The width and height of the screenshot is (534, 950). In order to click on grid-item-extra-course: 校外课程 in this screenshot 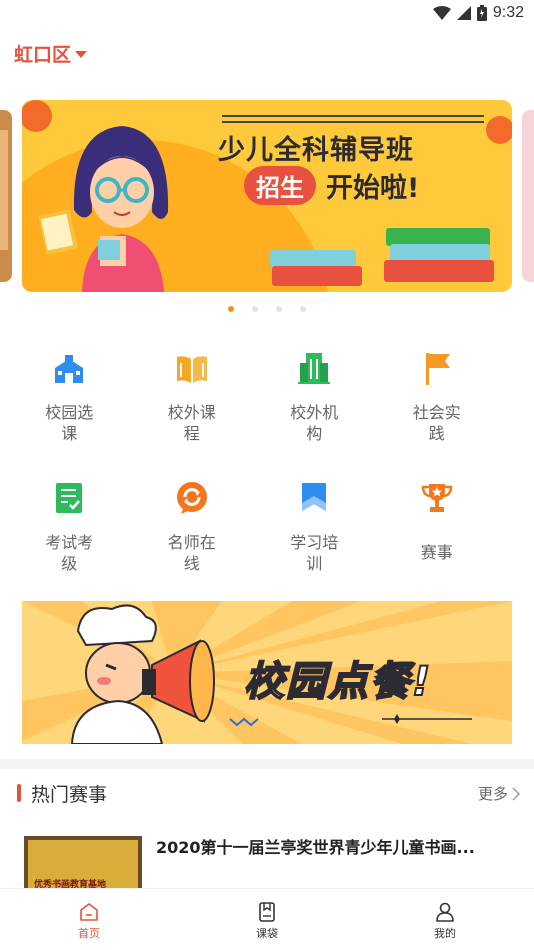, I will do `click(192, 394)`.